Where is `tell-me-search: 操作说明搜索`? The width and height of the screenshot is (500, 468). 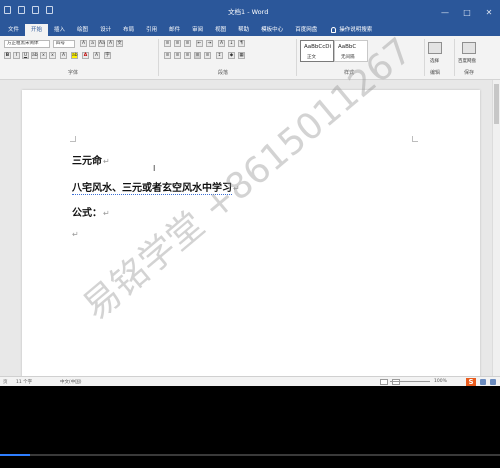
tell-me-search: 操作说明搜索 is located at coordinates (350, 30).